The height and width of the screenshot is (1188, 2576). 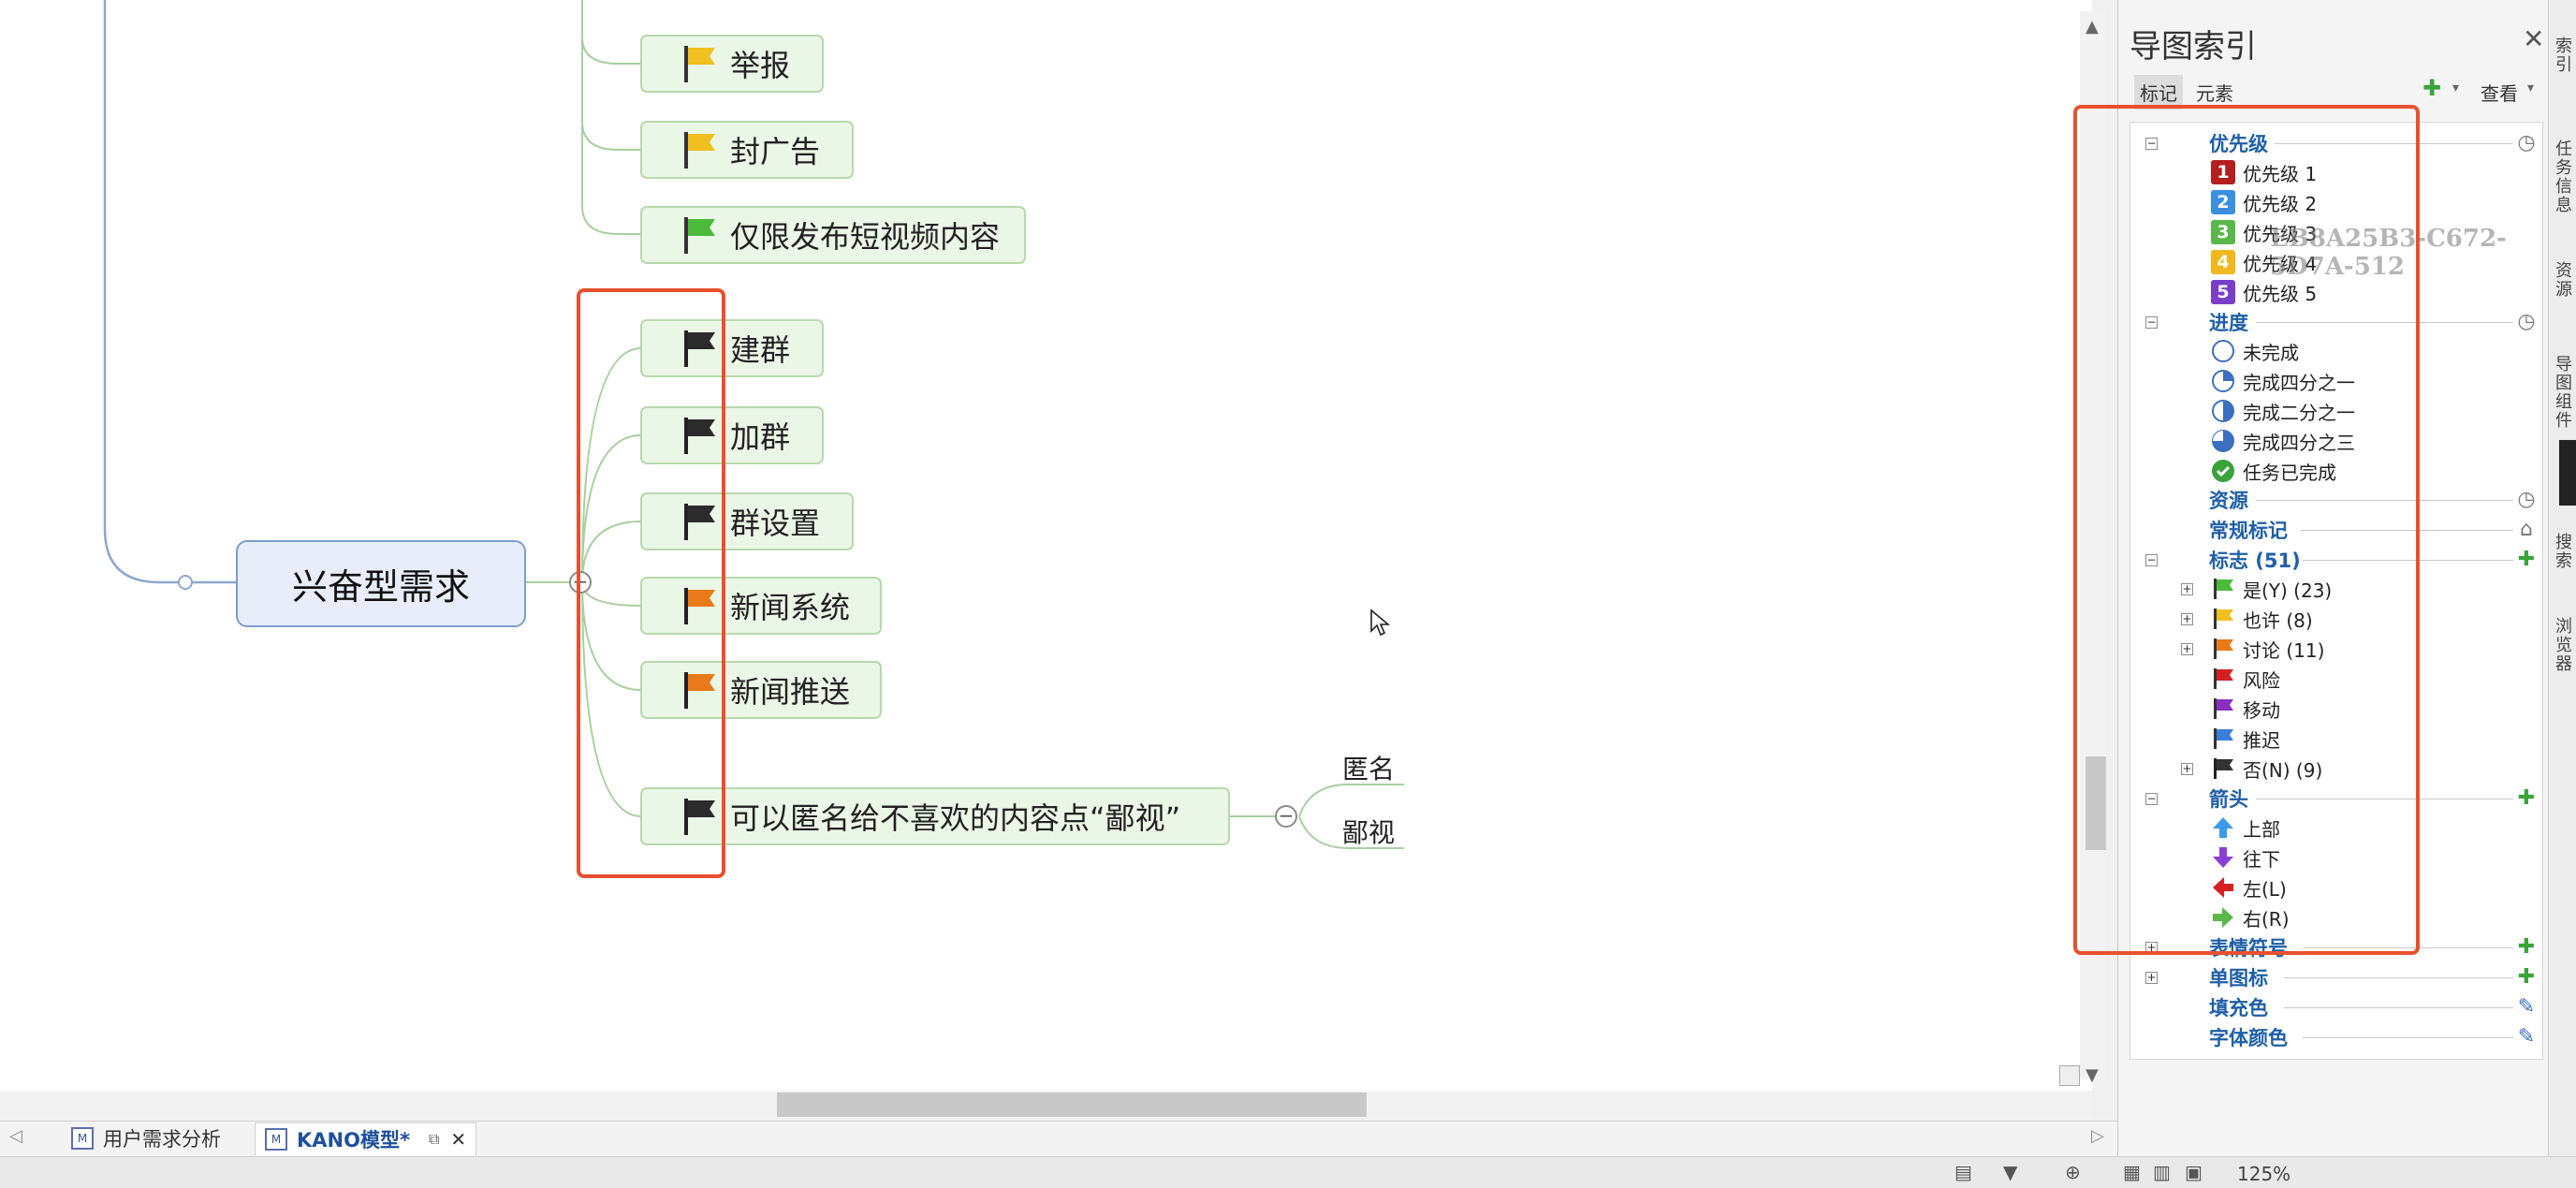 What do you see at coordinates (2563, 646) in the screenshot?
I see `side-tab-browser: 浏览器` at bounding box center [2563, 646].